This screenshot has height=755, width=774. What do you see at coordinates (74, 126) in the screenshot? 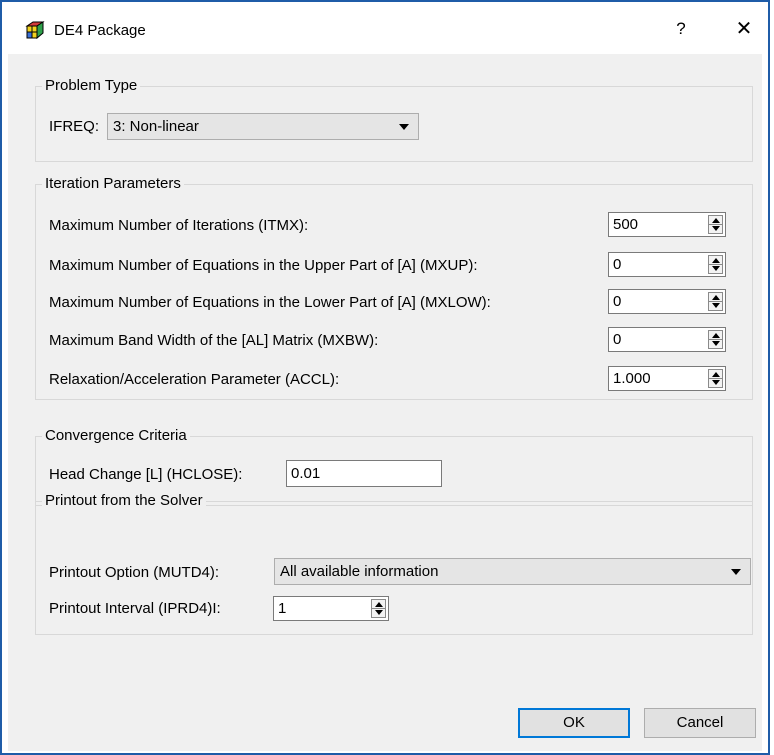
I see `ifreq-label: IFREQ:` at bounding box center [74, 126].